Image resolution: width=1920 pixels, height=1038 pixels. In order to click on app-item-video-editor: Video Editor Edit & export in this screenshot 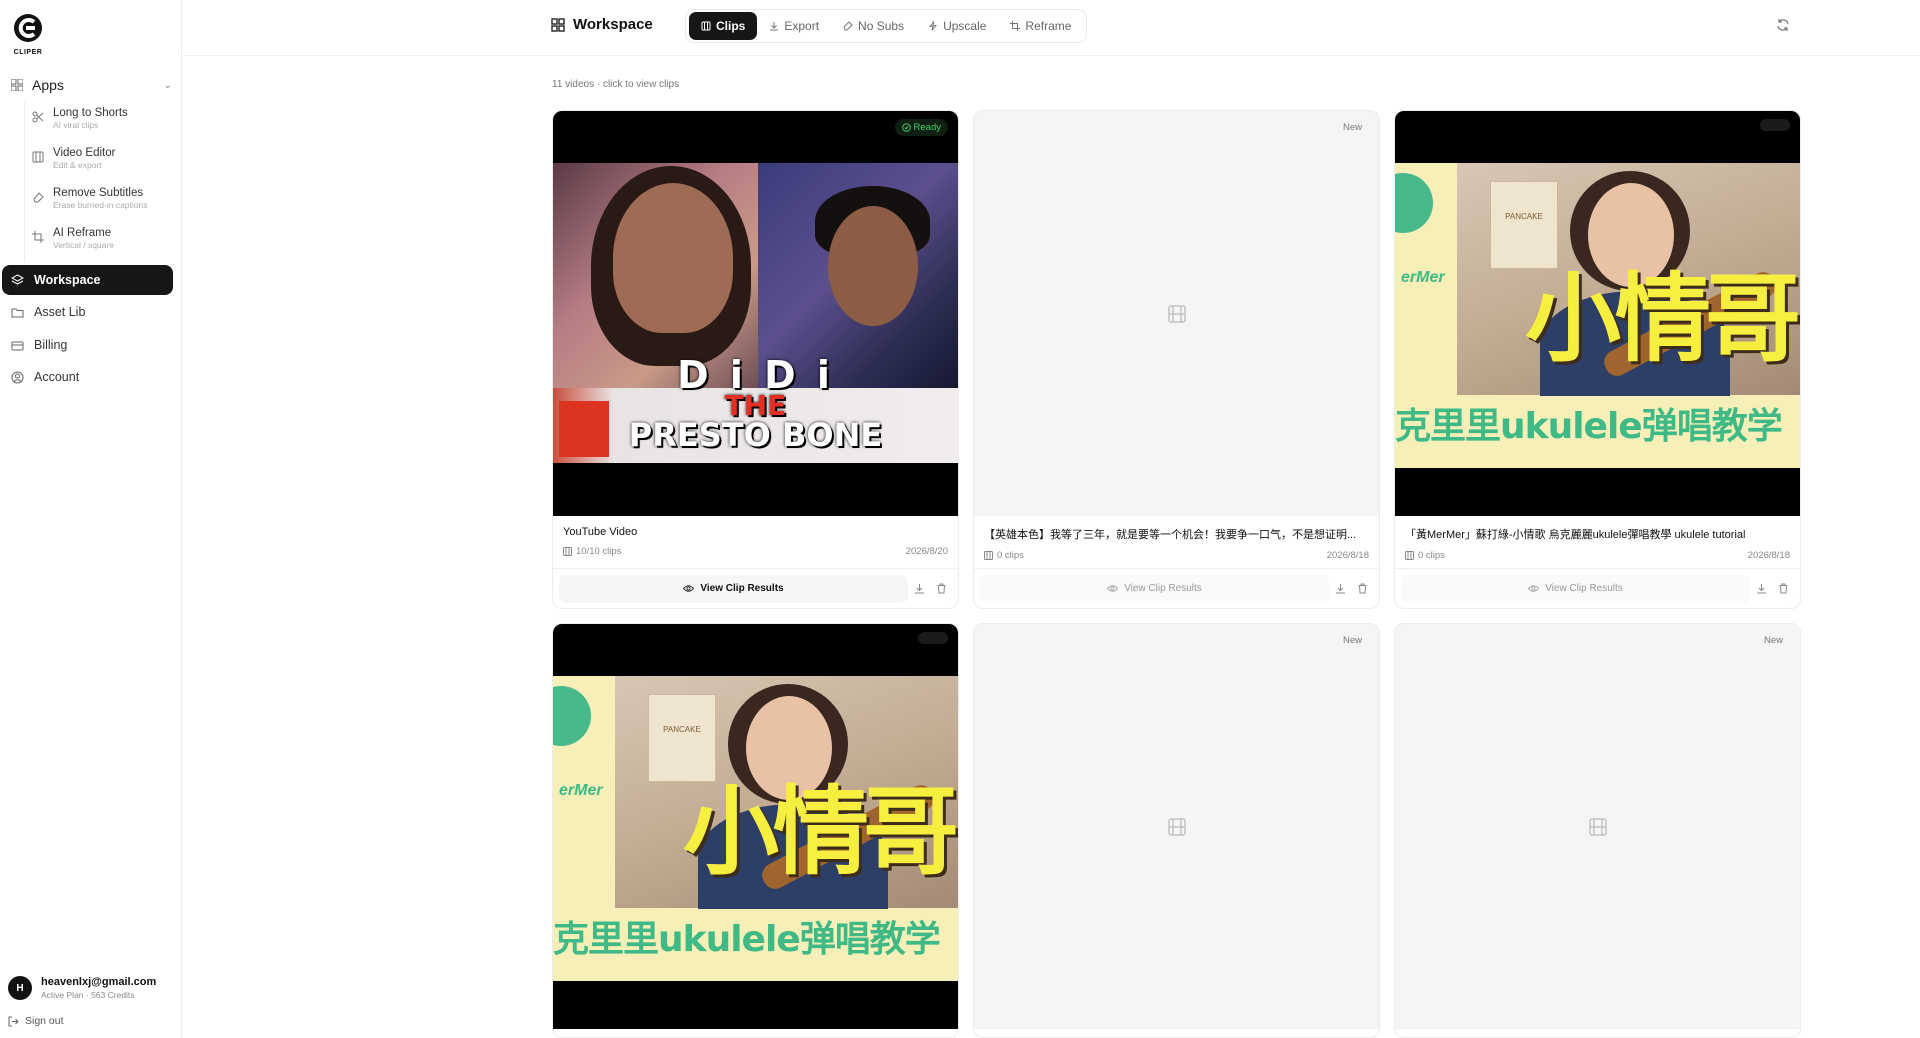, I will do `click(99, 162)`.